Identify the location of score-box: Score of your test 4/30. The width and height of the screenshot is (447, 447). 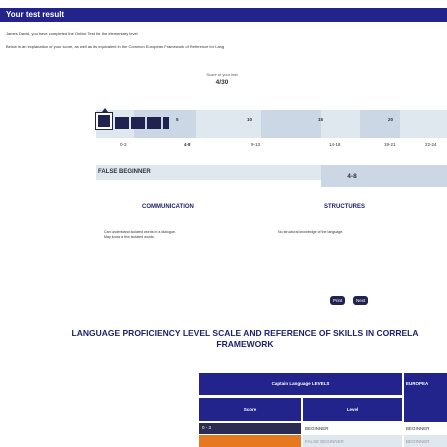
(222, 79).